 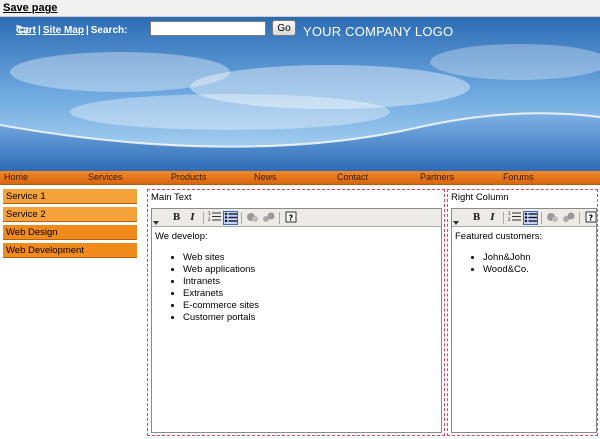 What do you see at coordinates (437, 177) in the screenshot?
I see `nav-partners: Partners` at bounding box center [437, 177].